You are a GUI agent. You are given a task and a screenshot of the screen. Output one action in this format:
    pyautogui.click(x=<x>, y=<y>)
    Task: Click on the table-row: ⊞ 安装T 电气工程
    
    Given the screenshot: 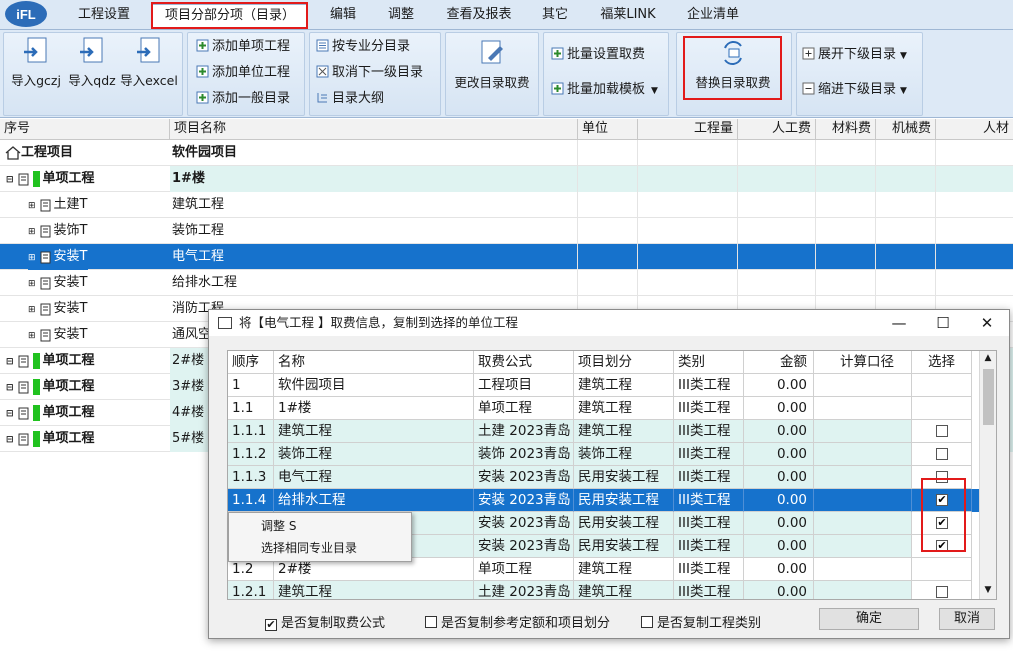 What is the action you would take?
    pyautogui.click(x=506, y=257)
    